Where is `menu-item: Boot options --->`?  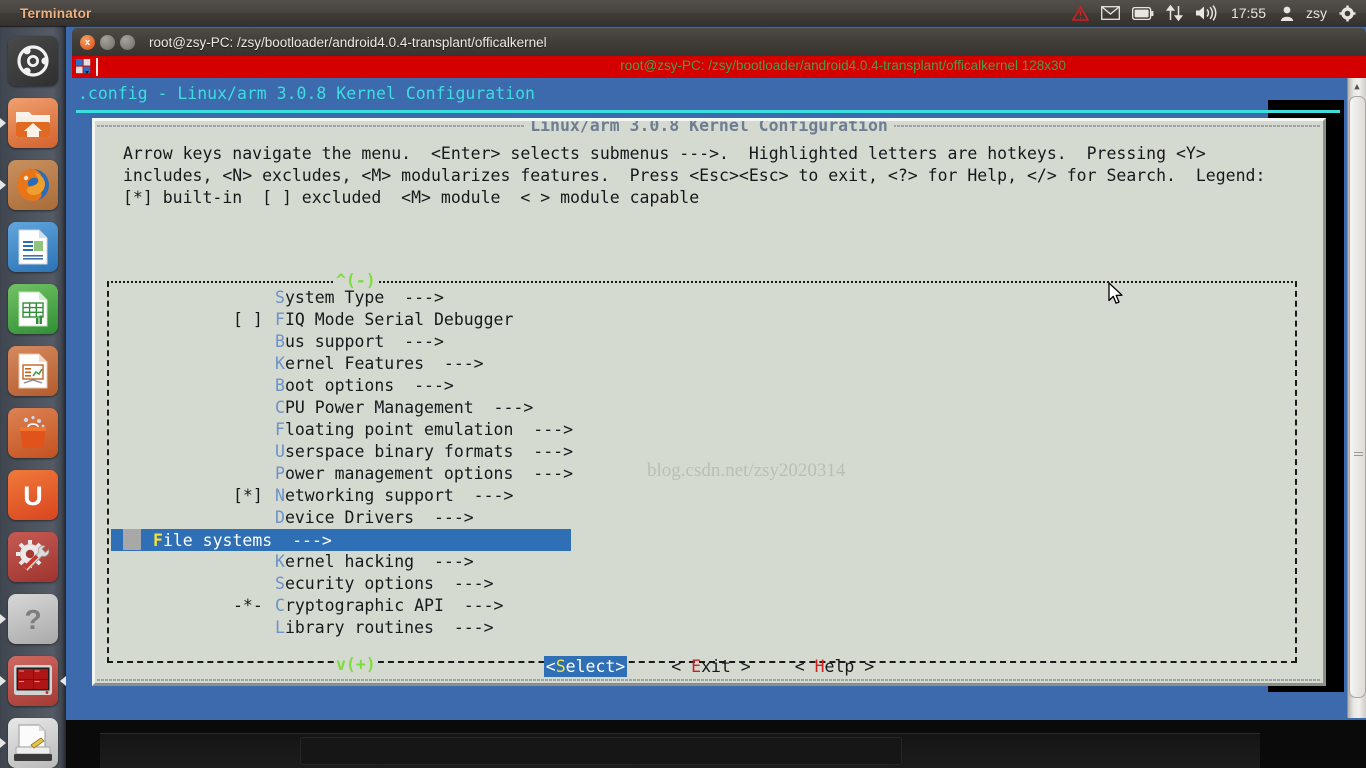 menu-item: Boot options ---> is located at coordinates (701, 386).